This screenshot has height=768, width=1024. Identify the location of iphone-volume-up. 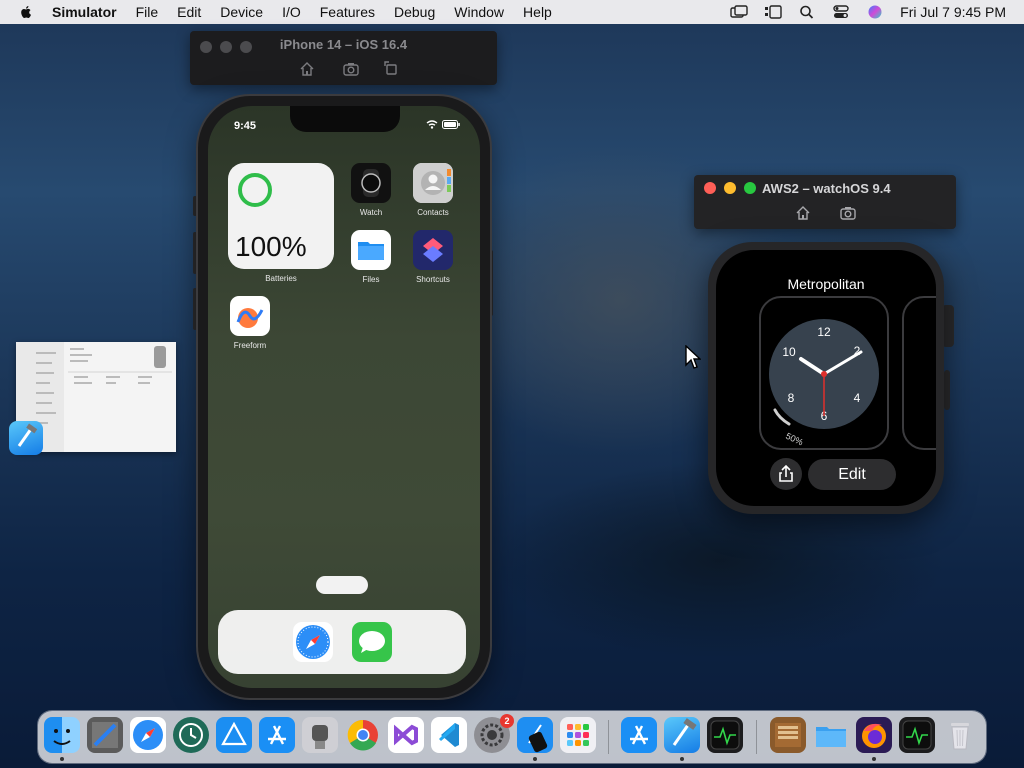
(195, 253).